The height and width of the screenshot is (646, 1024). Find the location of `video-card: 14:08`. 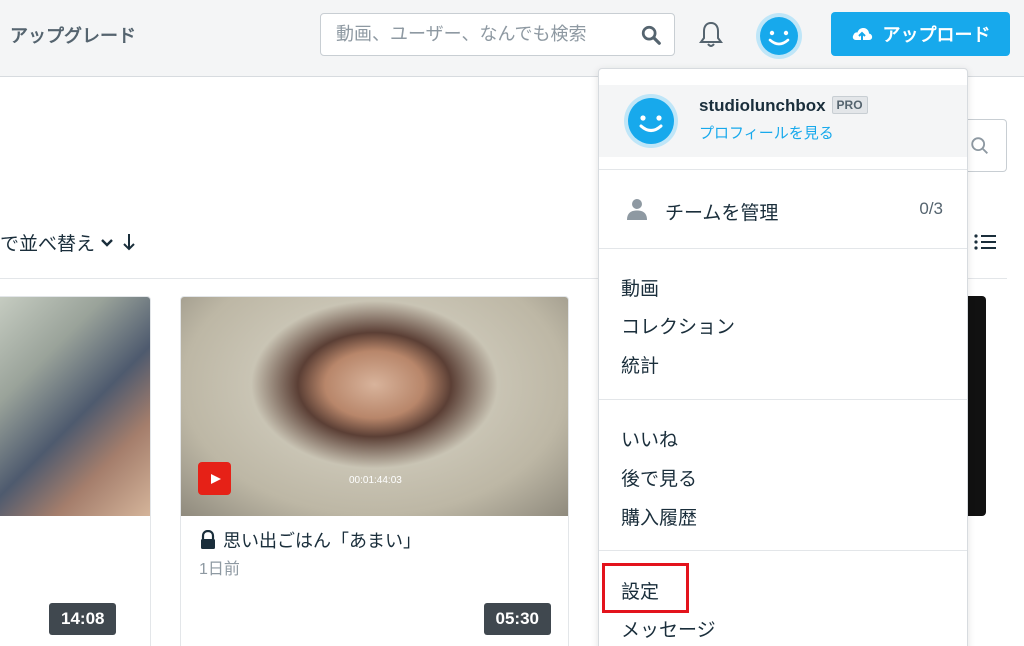

video-card: 14:08 is located at coordinates (75, 471).